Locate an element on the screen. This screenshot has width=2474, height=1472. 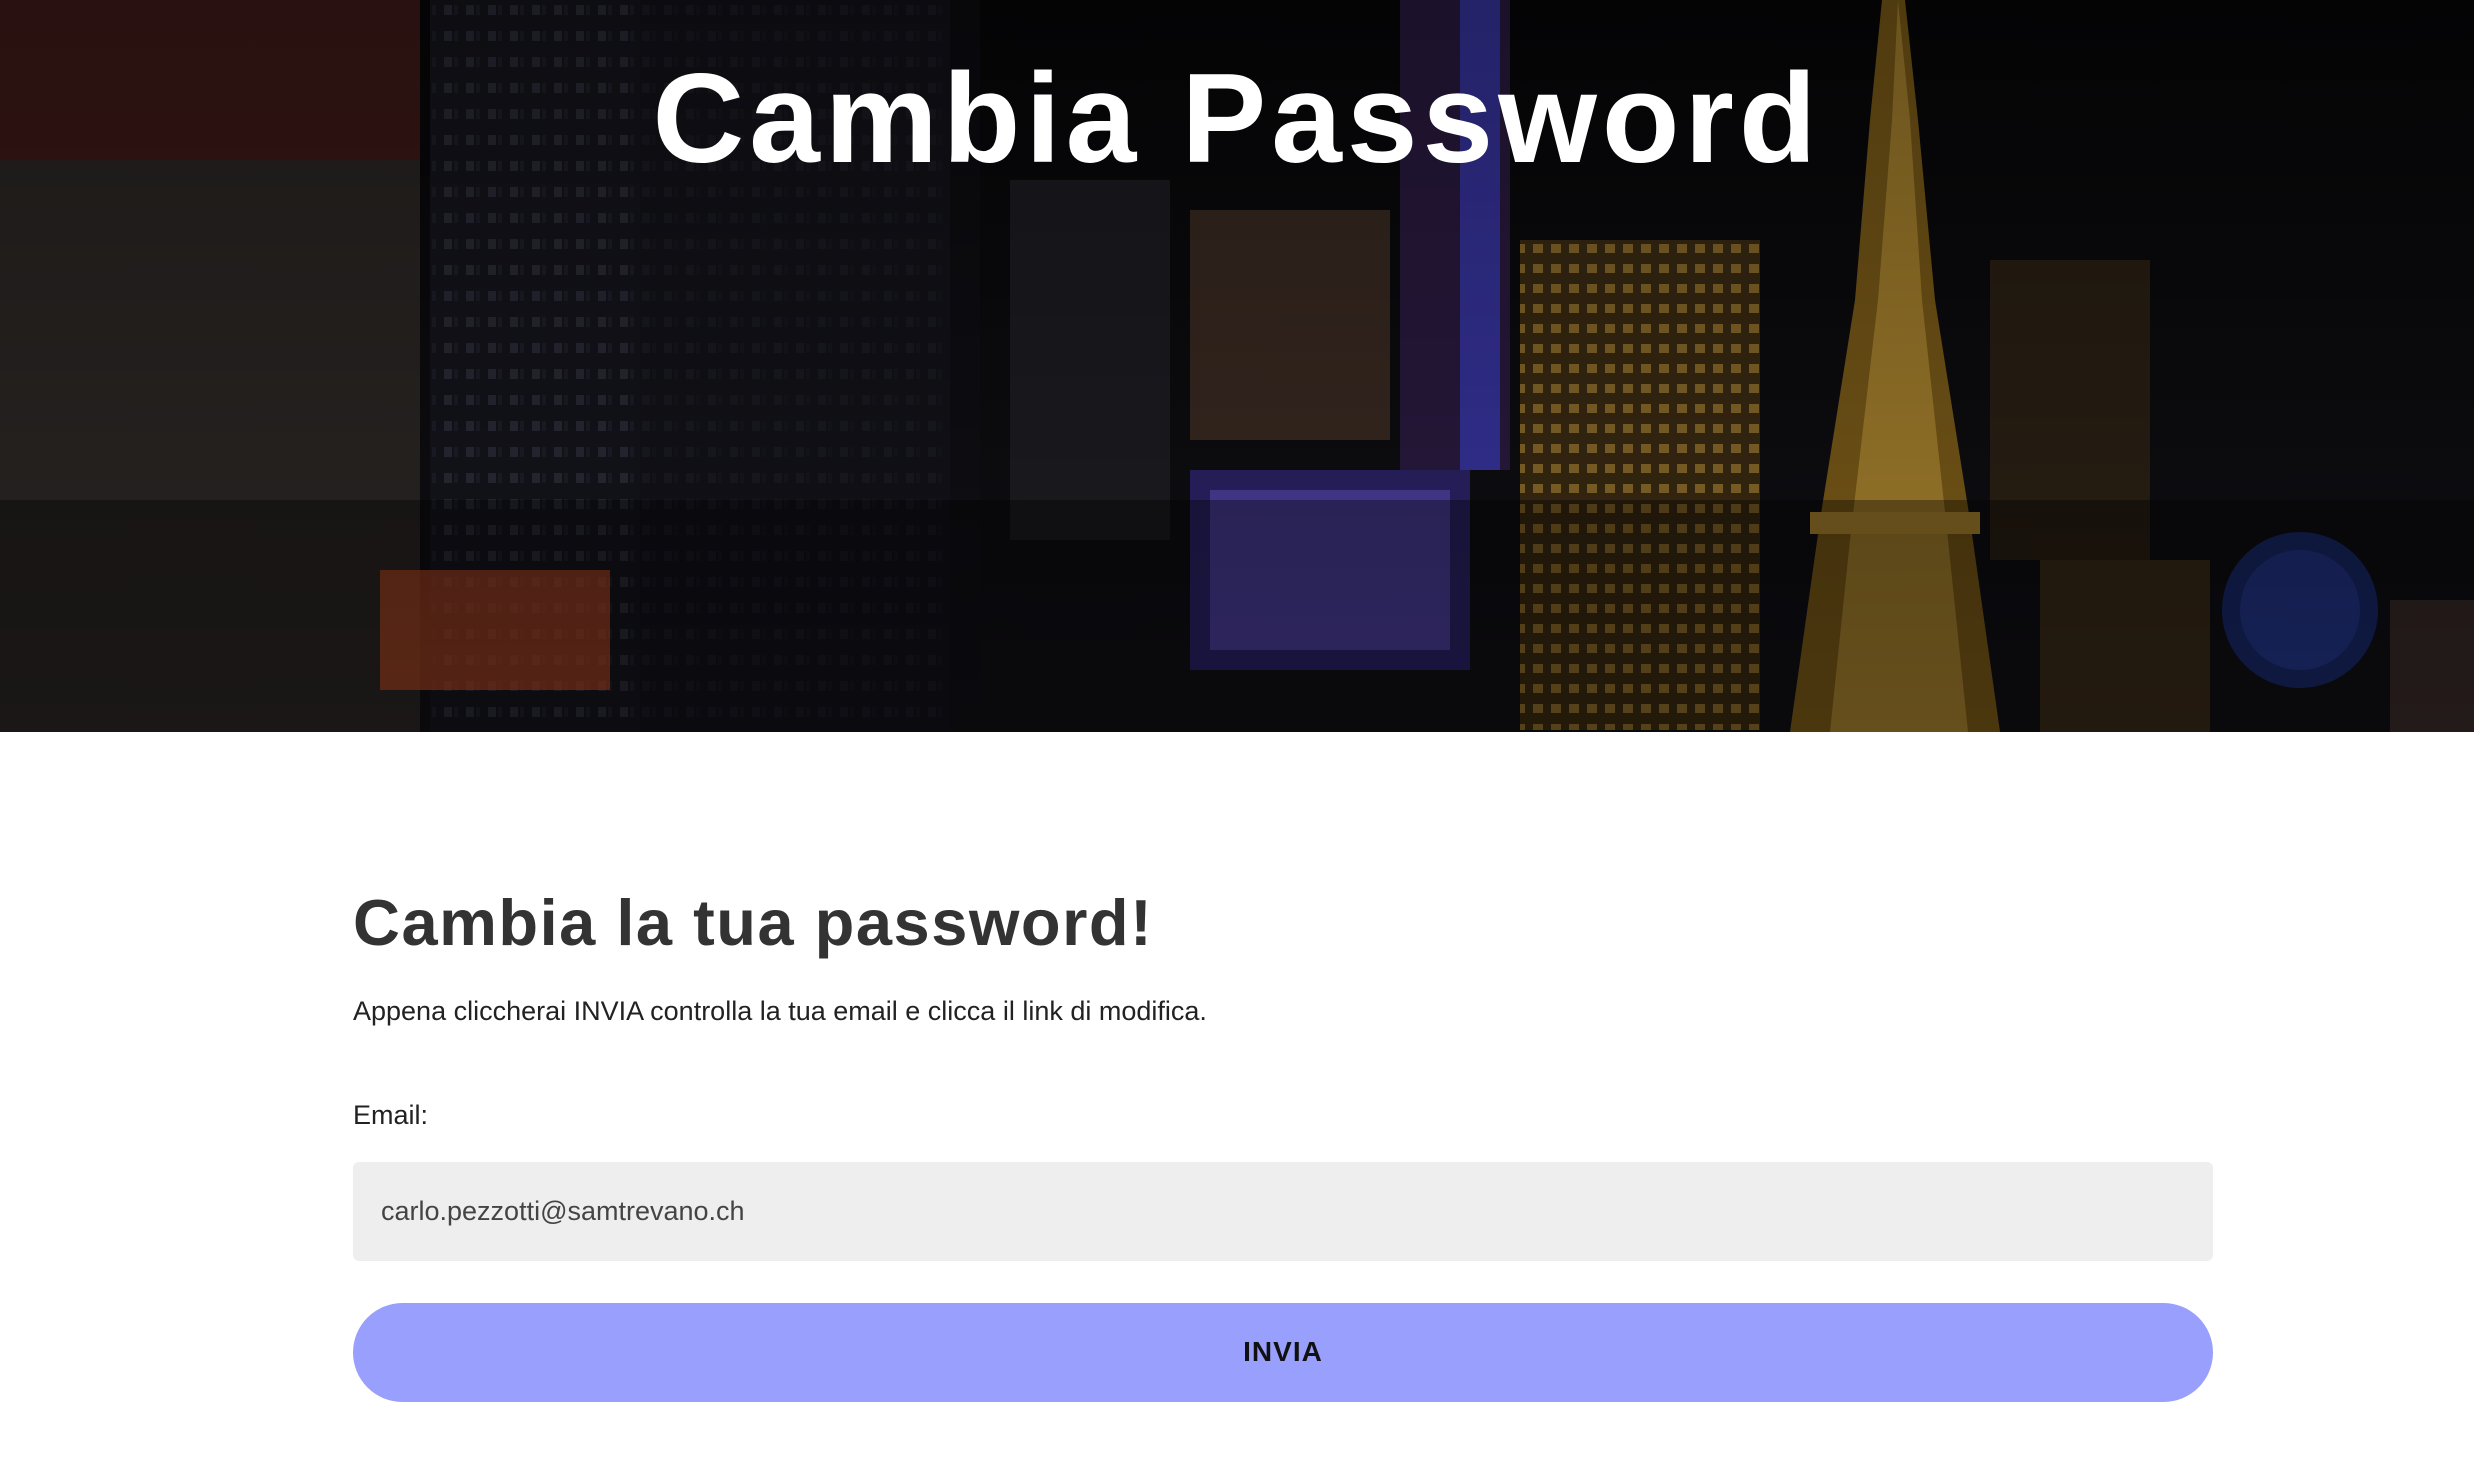
email-field is located at coordinates (1283, 1211).